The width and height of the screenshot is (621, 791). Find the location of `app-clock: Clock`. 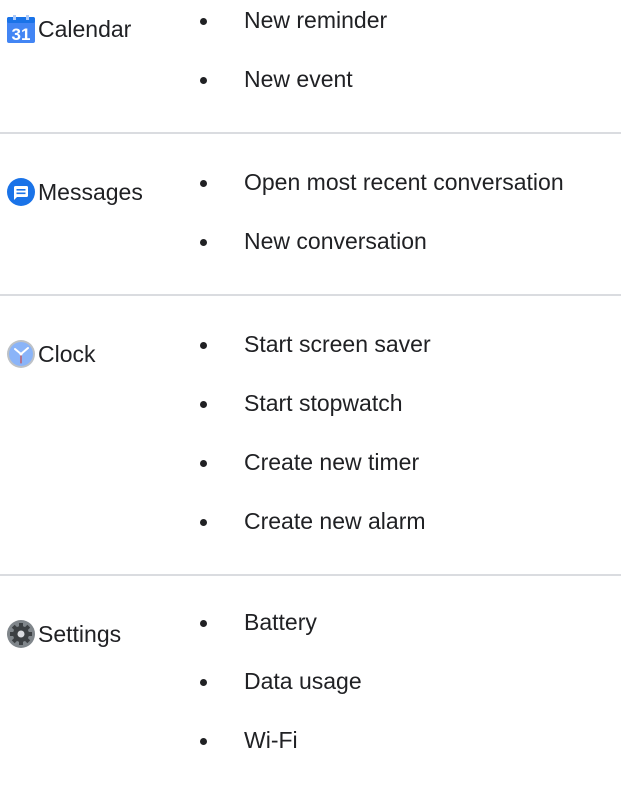

app-clock: Clock is located at coordinates (51, 354).